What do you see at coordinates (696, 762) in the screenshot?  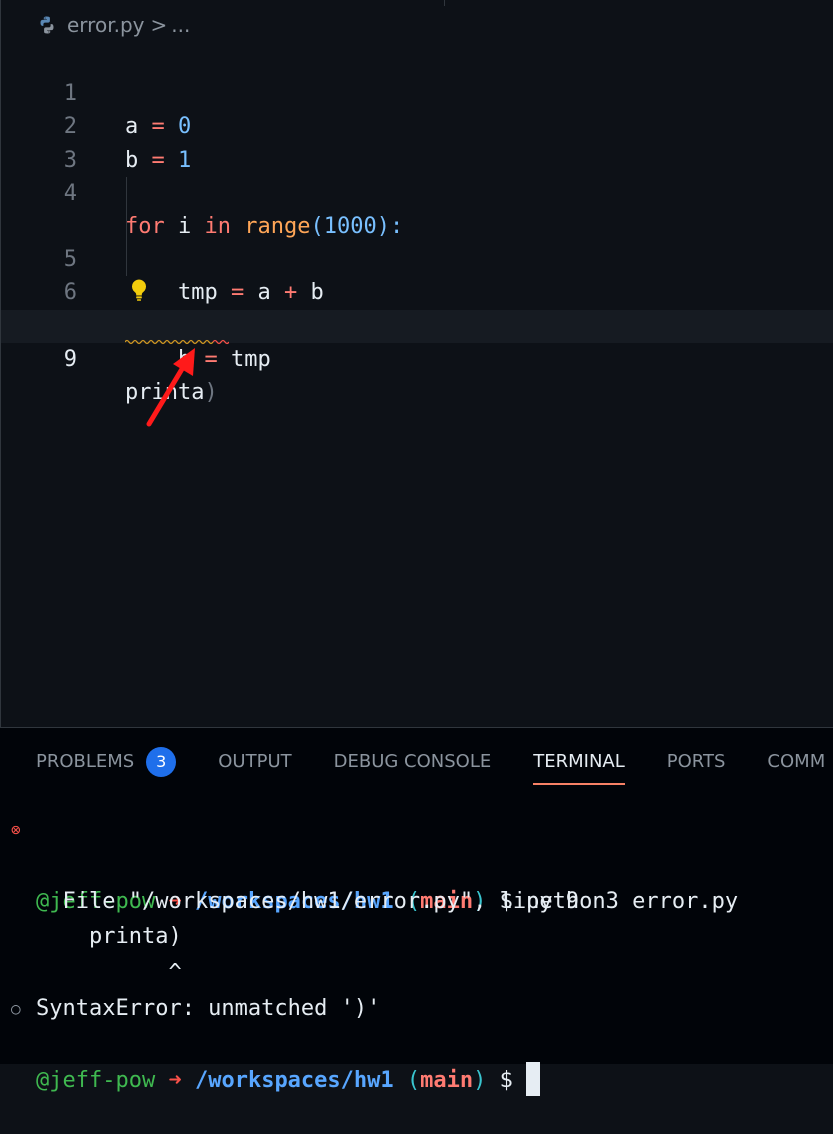 I see `tab-ports: PORTS` at bounding box center [696, 762].